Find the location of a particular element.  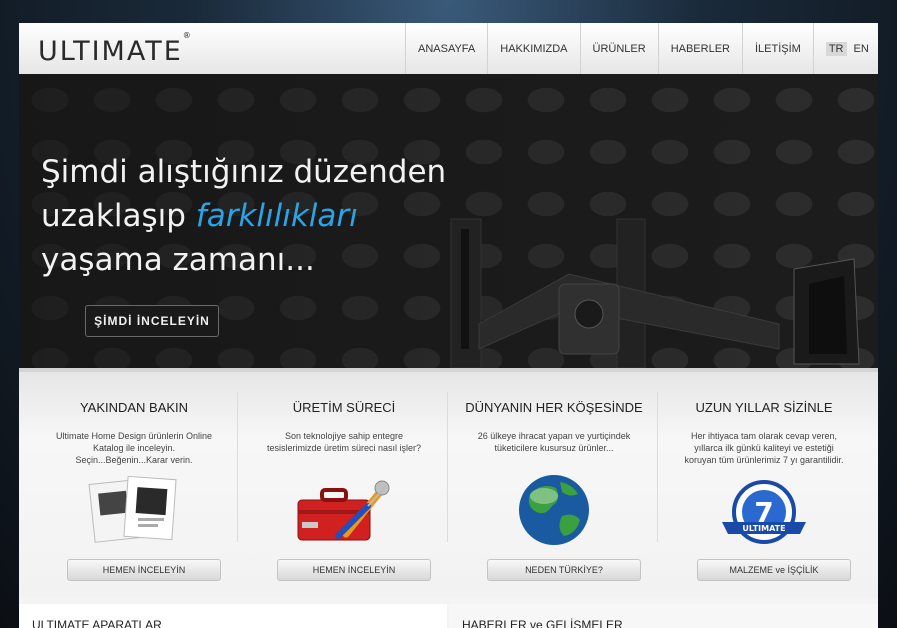

tv-mount-image is located at coordinates (655, 293).